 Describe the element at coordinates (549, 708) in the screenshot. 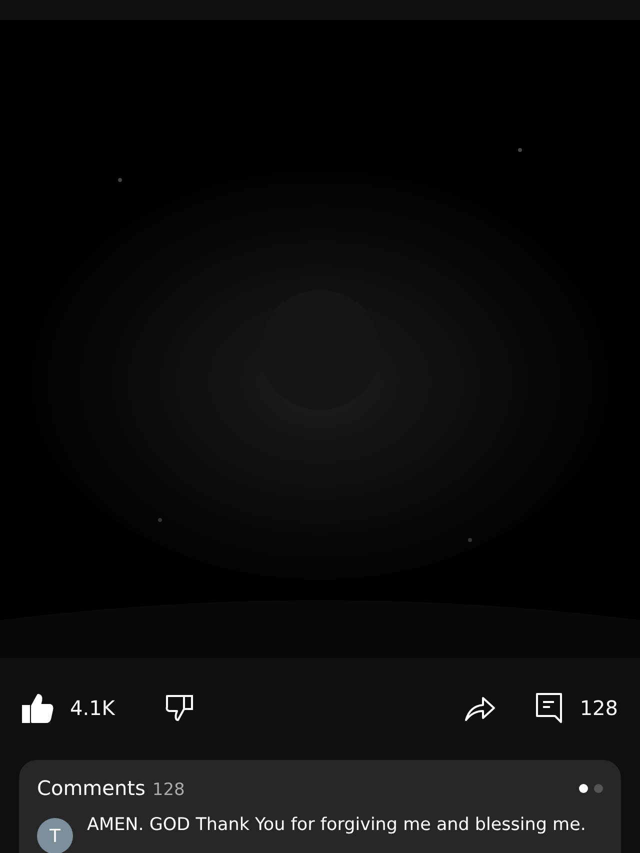

I see `comment-icon` at that location.